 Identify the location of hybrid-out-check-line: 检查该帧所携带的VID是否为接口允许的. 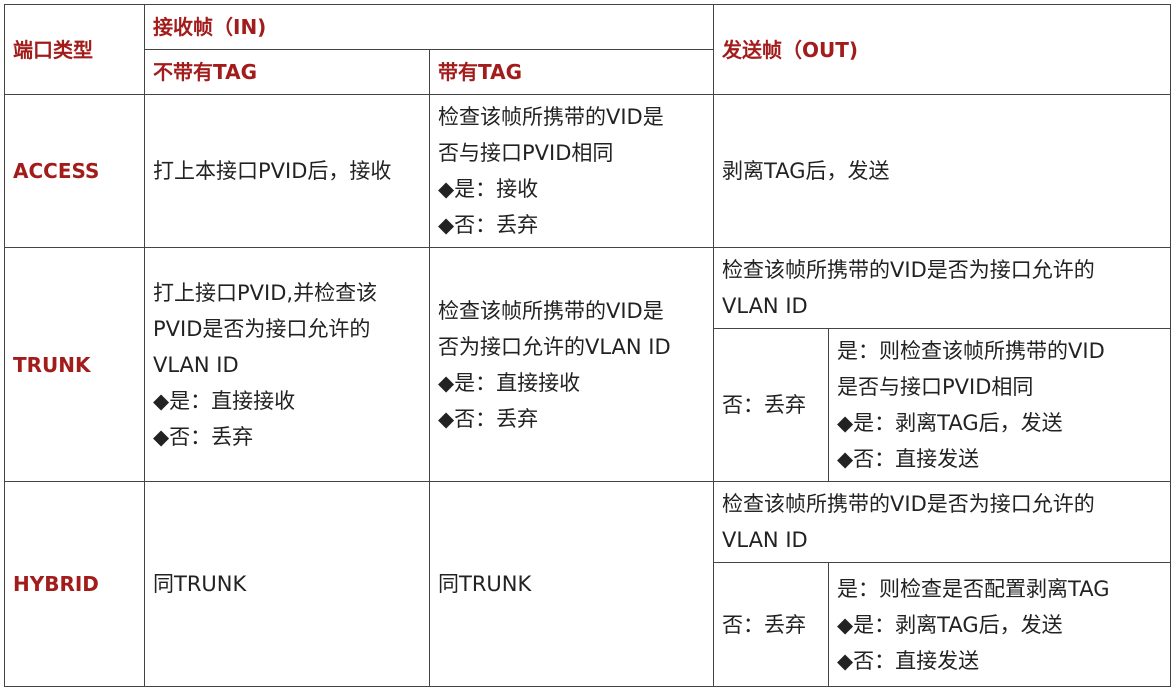
(908, 504).